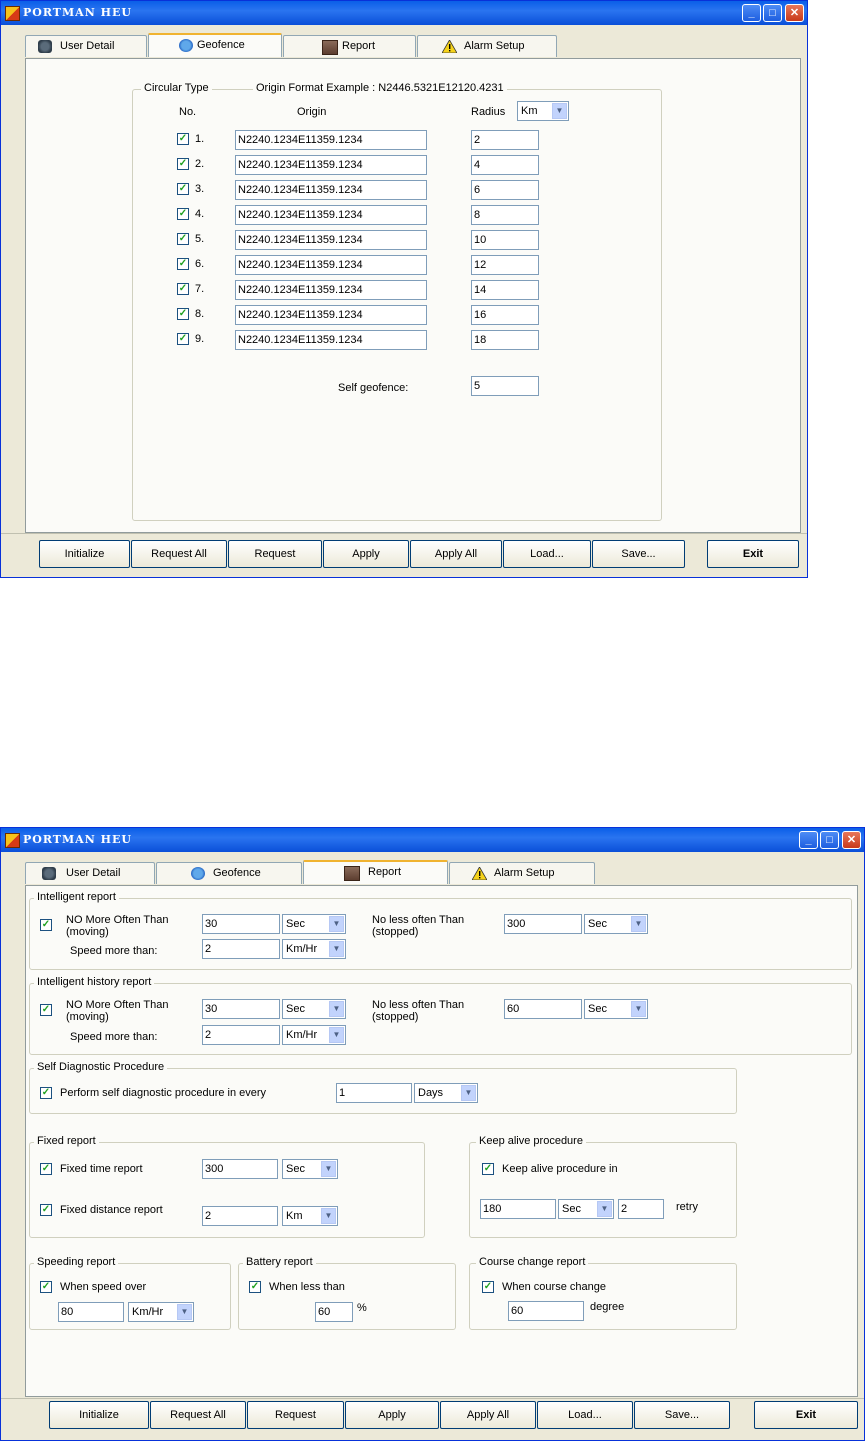 This screenshot has height=1443, width=865. What do you see at coordinates (505, 140) in the screenshot?
I see `geofence-radius-input: 2` at bounding box center [505, 140].